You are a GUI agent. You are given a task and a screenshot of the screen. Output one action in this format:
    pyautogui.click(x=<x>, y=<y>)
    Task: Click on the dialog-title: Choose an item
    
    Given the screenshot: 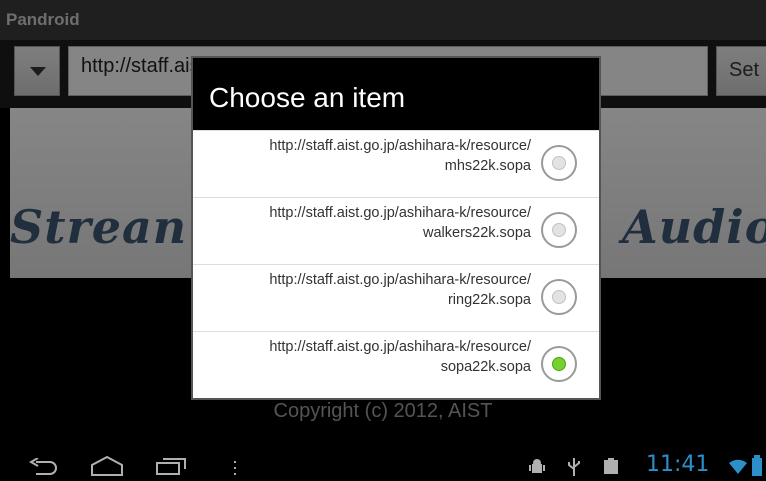 What is the action you would take?
    pyautogui.click(x=307, y=97)
    